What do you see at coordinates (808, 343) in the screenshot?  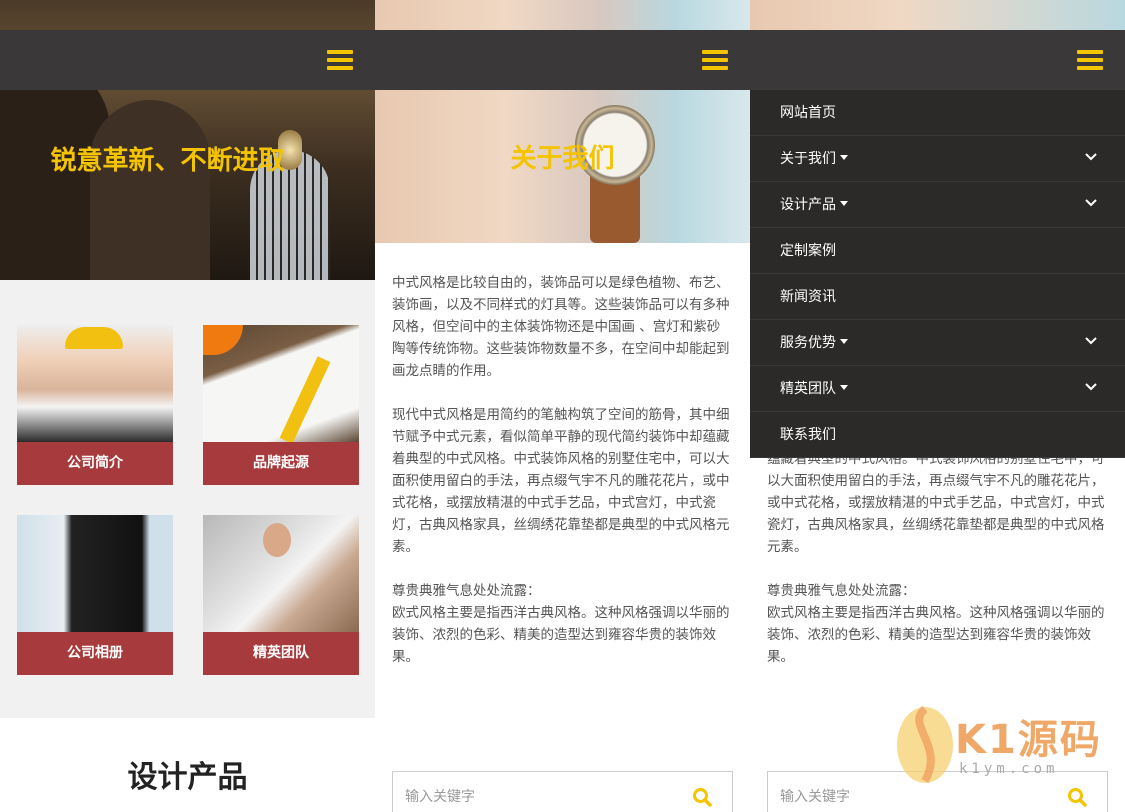 I see `menu-item-label: 服务优势` at bounding box center [808, 343].